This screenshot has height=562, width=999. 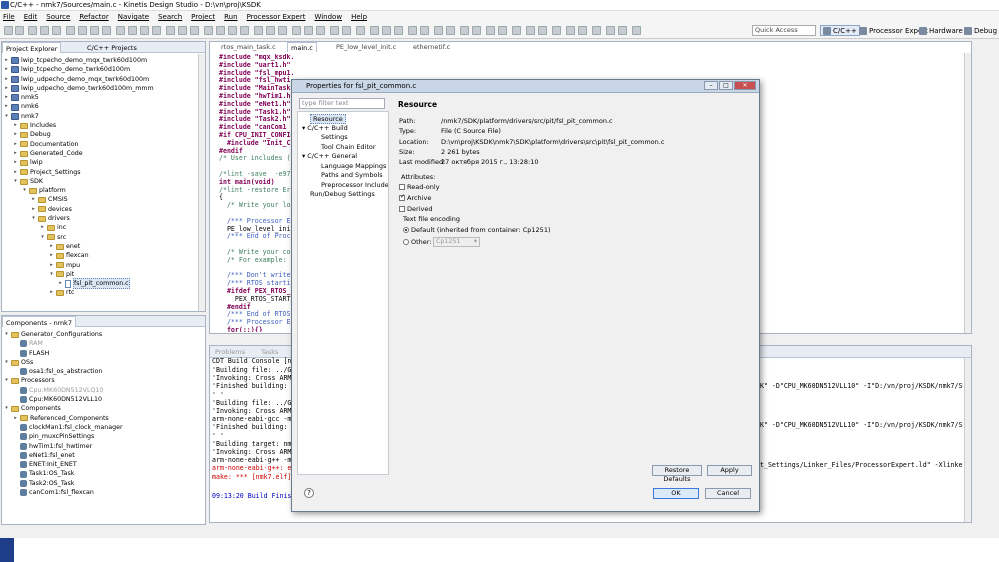 What do you see at coordinates (276, 17) in the screenshot?
I see `menu-processor-expert: Processor Expert` at bounding box center [276, 17].